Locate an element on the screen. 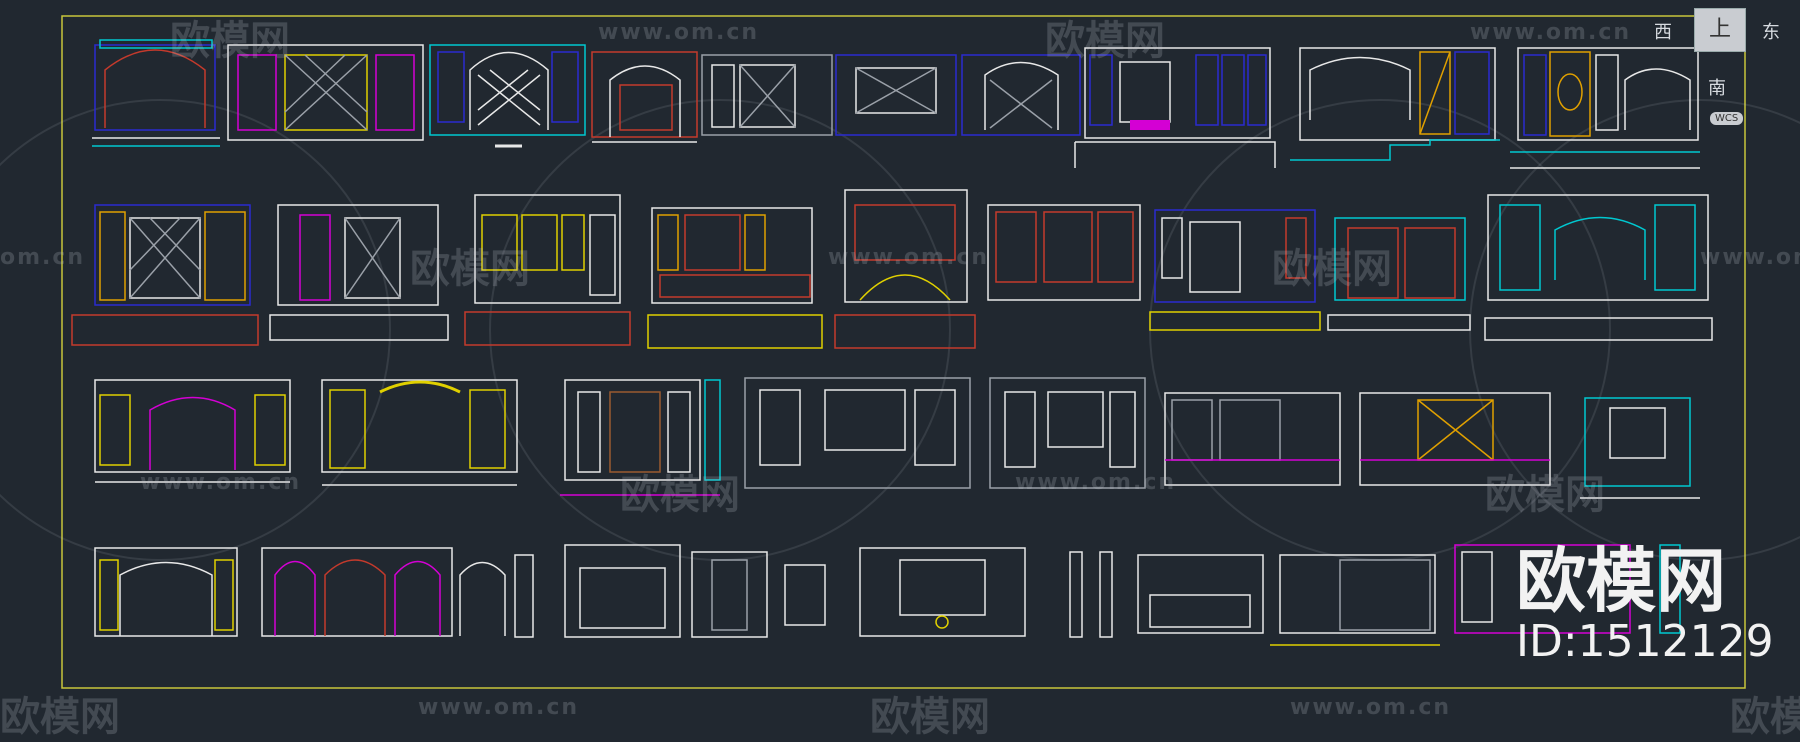  viewcube-east: 东 is located at coordinates (1771, 31).